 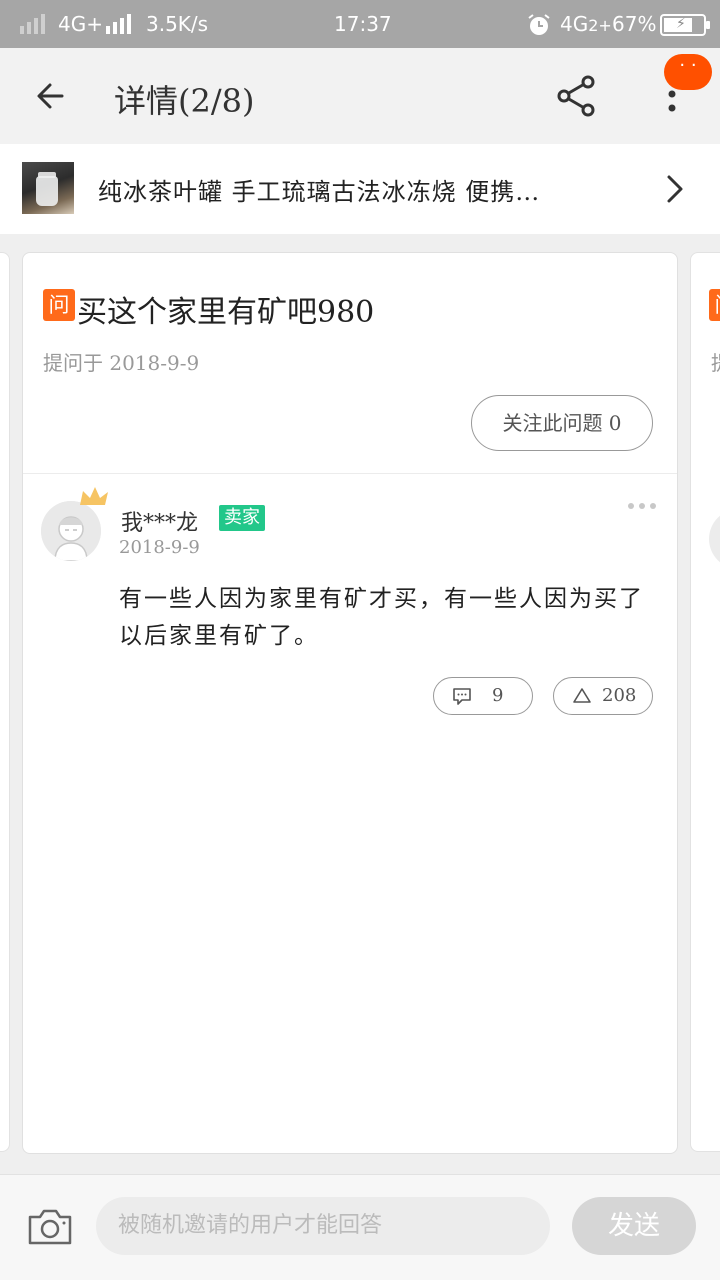 I want to click on notification-badge: · ·, so click(x=688, y=72).